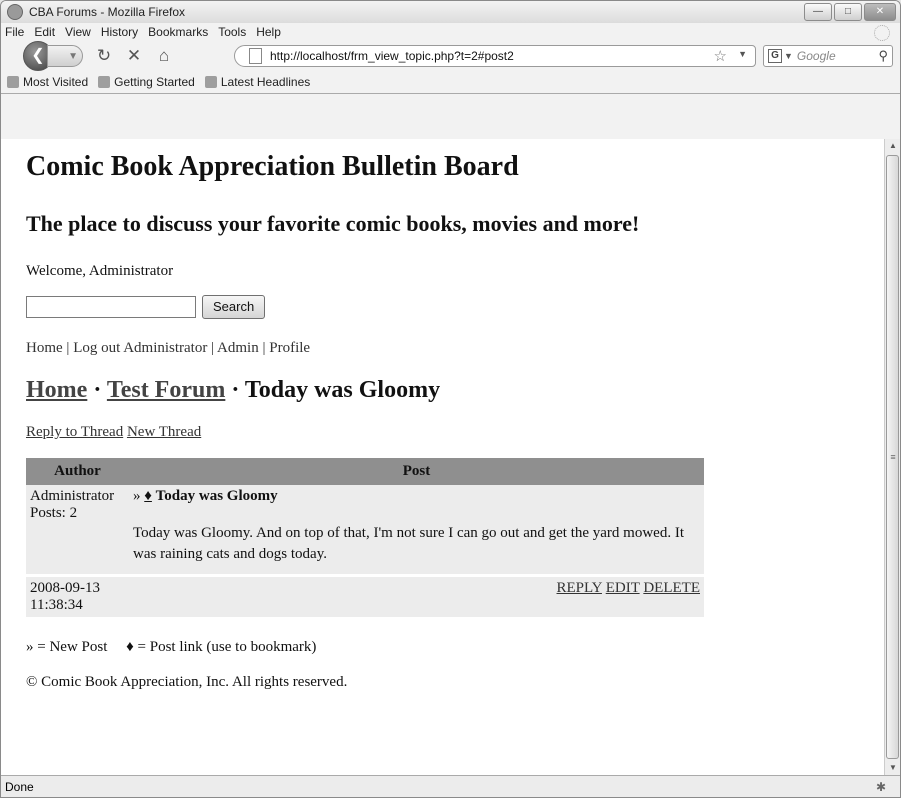 The height and width of the screenshot is (798, 901). What do you see at coordinates (15, 12) in the screenshot?
I see `firefox-icon` at bounding box center [15, 12].